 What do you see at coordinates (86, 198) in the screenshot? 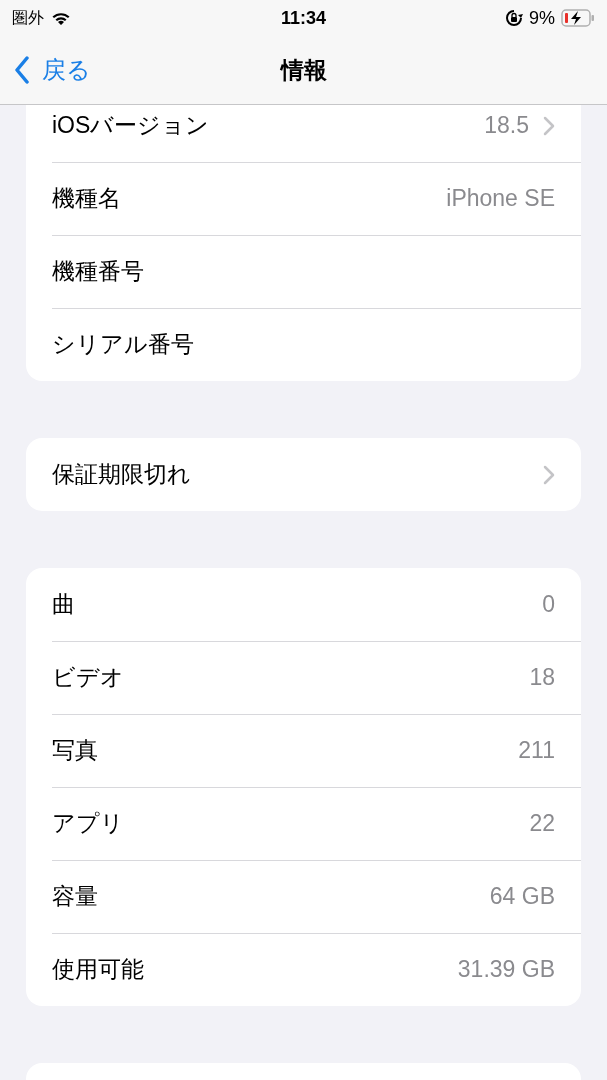
I see `row-label: 機種名` at bounding box center [86, 198].